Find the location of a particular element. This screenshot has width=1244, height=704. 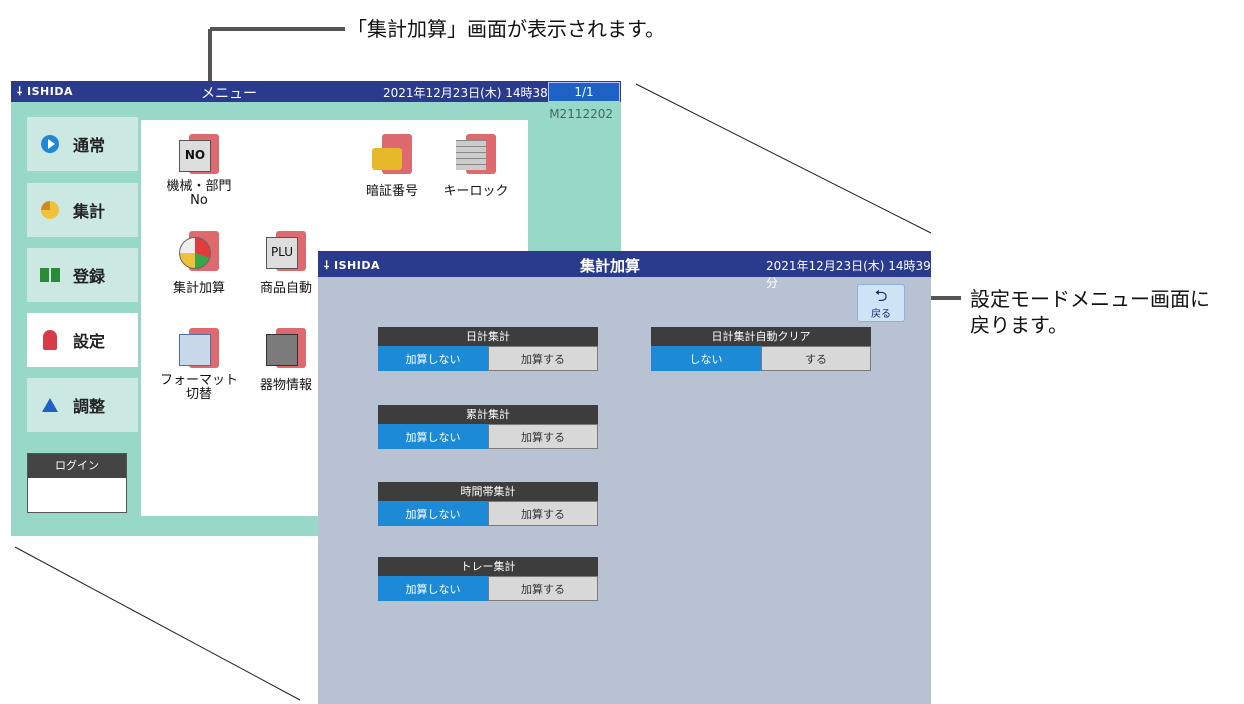

group-title: 日計集計自動クリア is located at coordinates (761, 336).